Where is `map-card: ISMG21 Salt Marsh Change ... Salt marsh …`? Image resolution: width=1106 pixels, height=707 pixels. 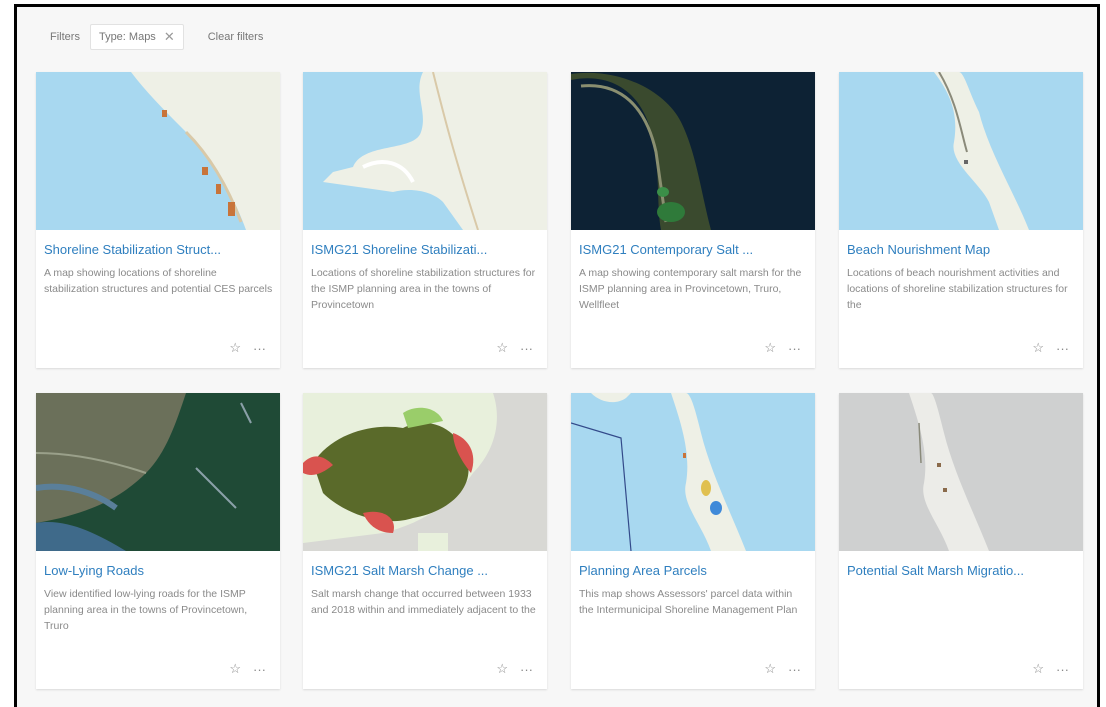 map-card: ISMG21 Salt Marsh Change ... Salt marsh … is located at coordinates (425, 541).